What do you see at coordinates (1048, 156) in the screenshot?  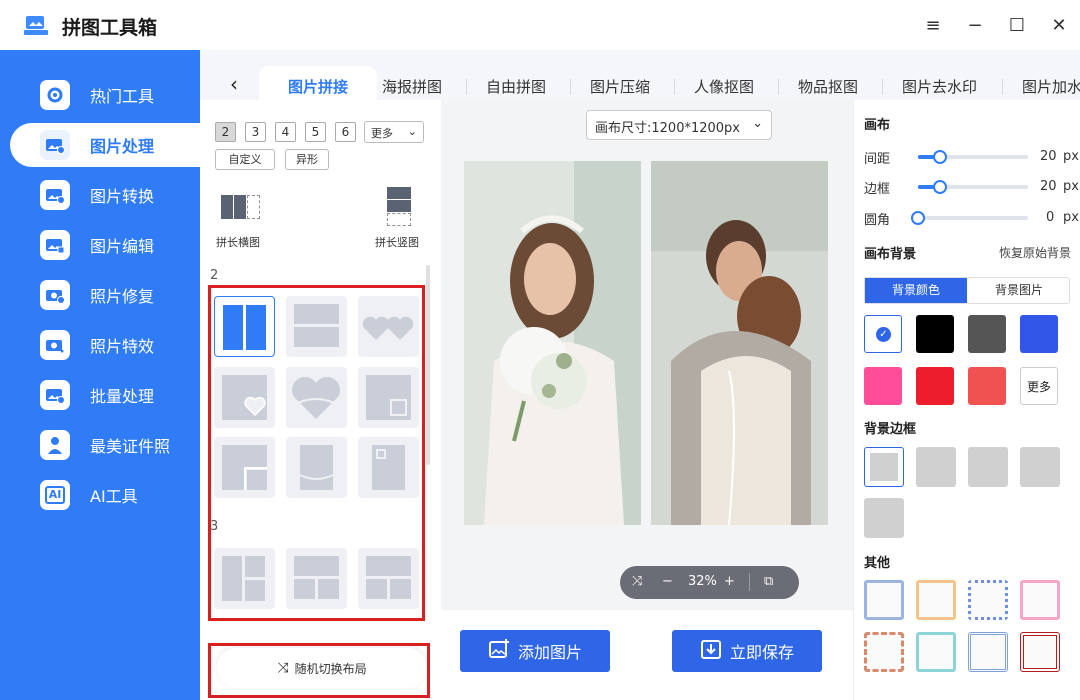 I see `spacing-value: 20` at bounding box center [1048, 156].